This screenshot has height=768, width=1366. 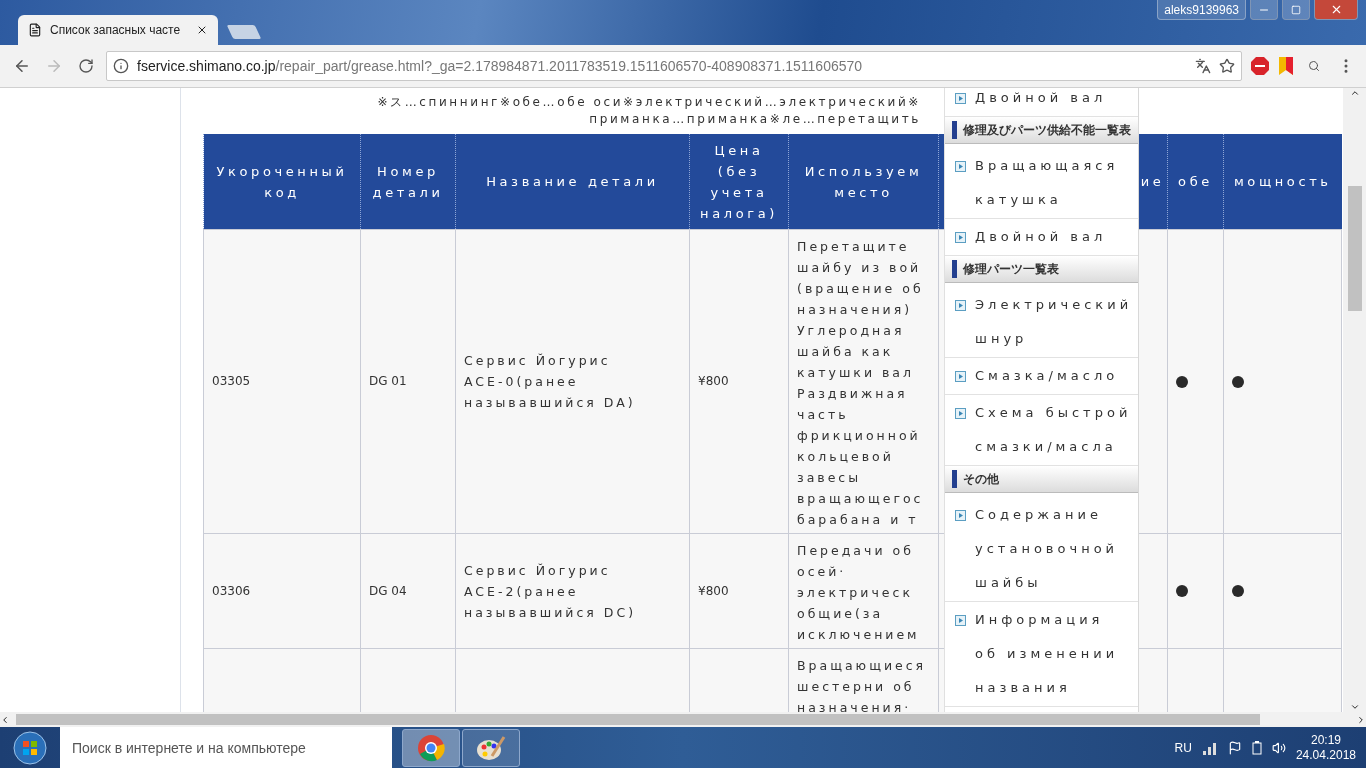 What do you see at coordinates (1361, 719) in the screenshot?
I see `scroll-right-icon` at bounding box center [1361, 719].